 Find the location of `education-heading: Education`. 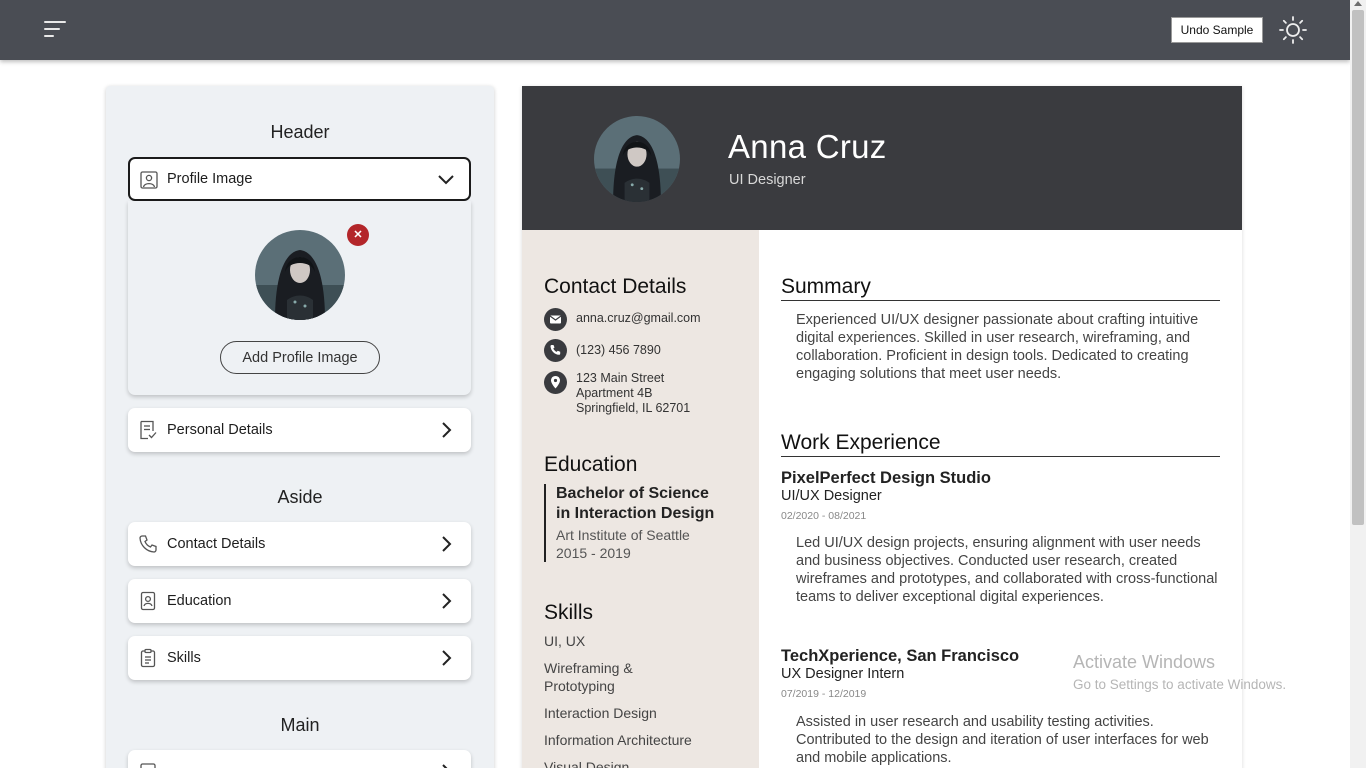

education-heading: Education is located at coordinates (591, 464).